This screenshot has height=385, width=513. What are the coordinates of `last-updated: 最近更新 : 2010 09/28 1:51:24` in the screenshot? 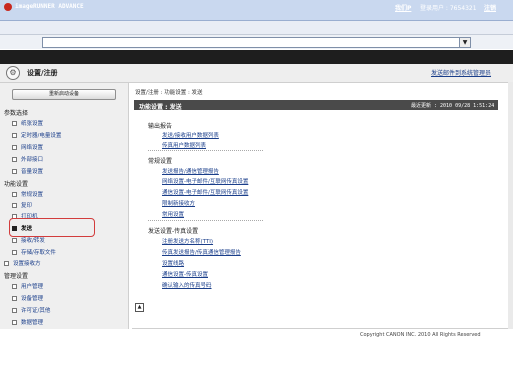 It's located at (453, 106).